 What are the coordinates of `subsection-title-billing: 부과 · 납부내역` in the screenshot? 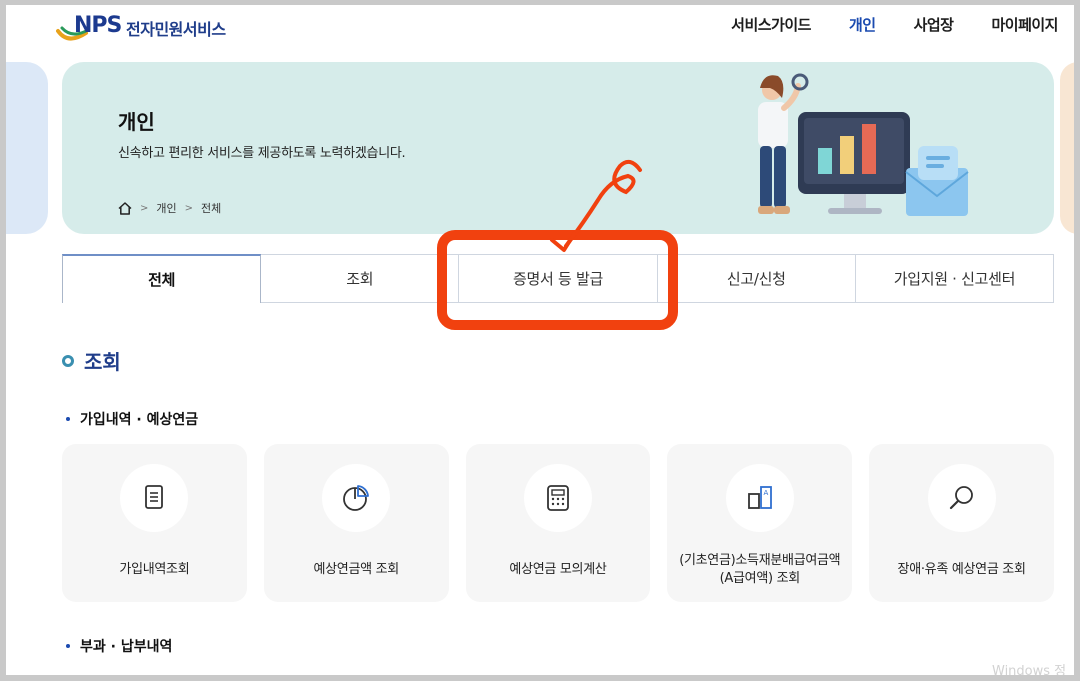 It's located at (119, 646).